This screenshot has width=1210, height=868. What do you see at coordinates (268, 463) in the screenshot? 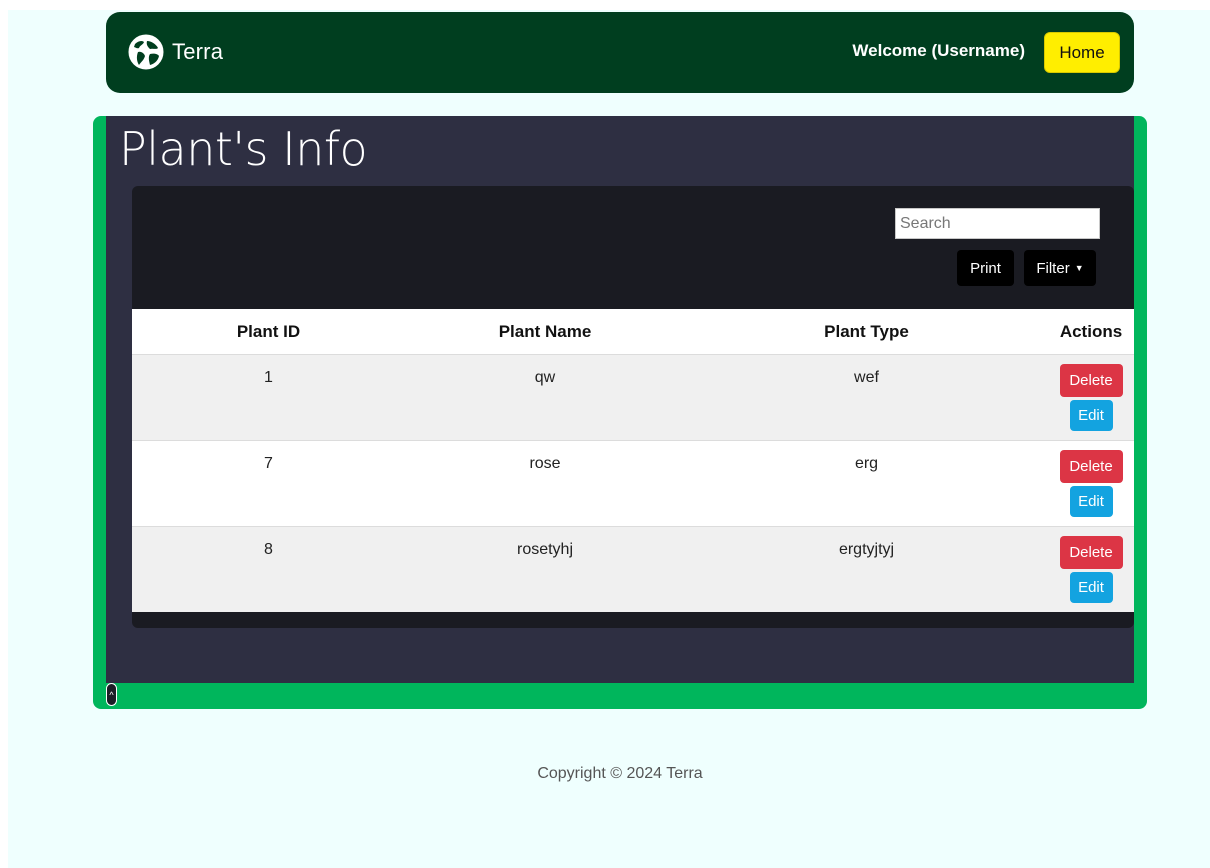
I see `plant-id: 7` at bounding box center [268, 463].